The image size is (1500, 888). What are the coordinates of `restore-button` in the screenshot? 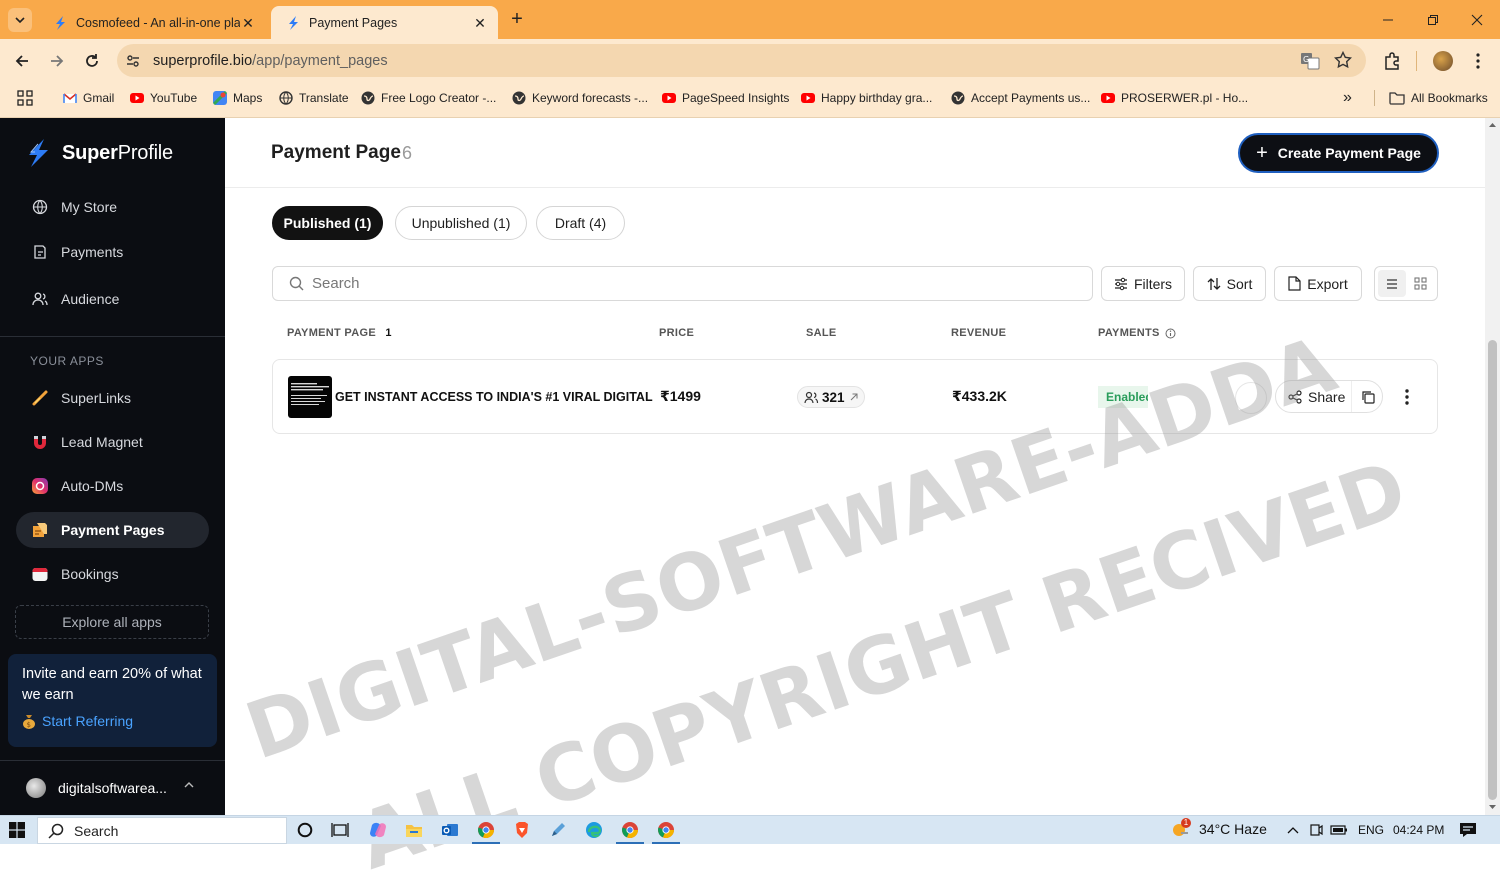 It's located at (1433, 19).